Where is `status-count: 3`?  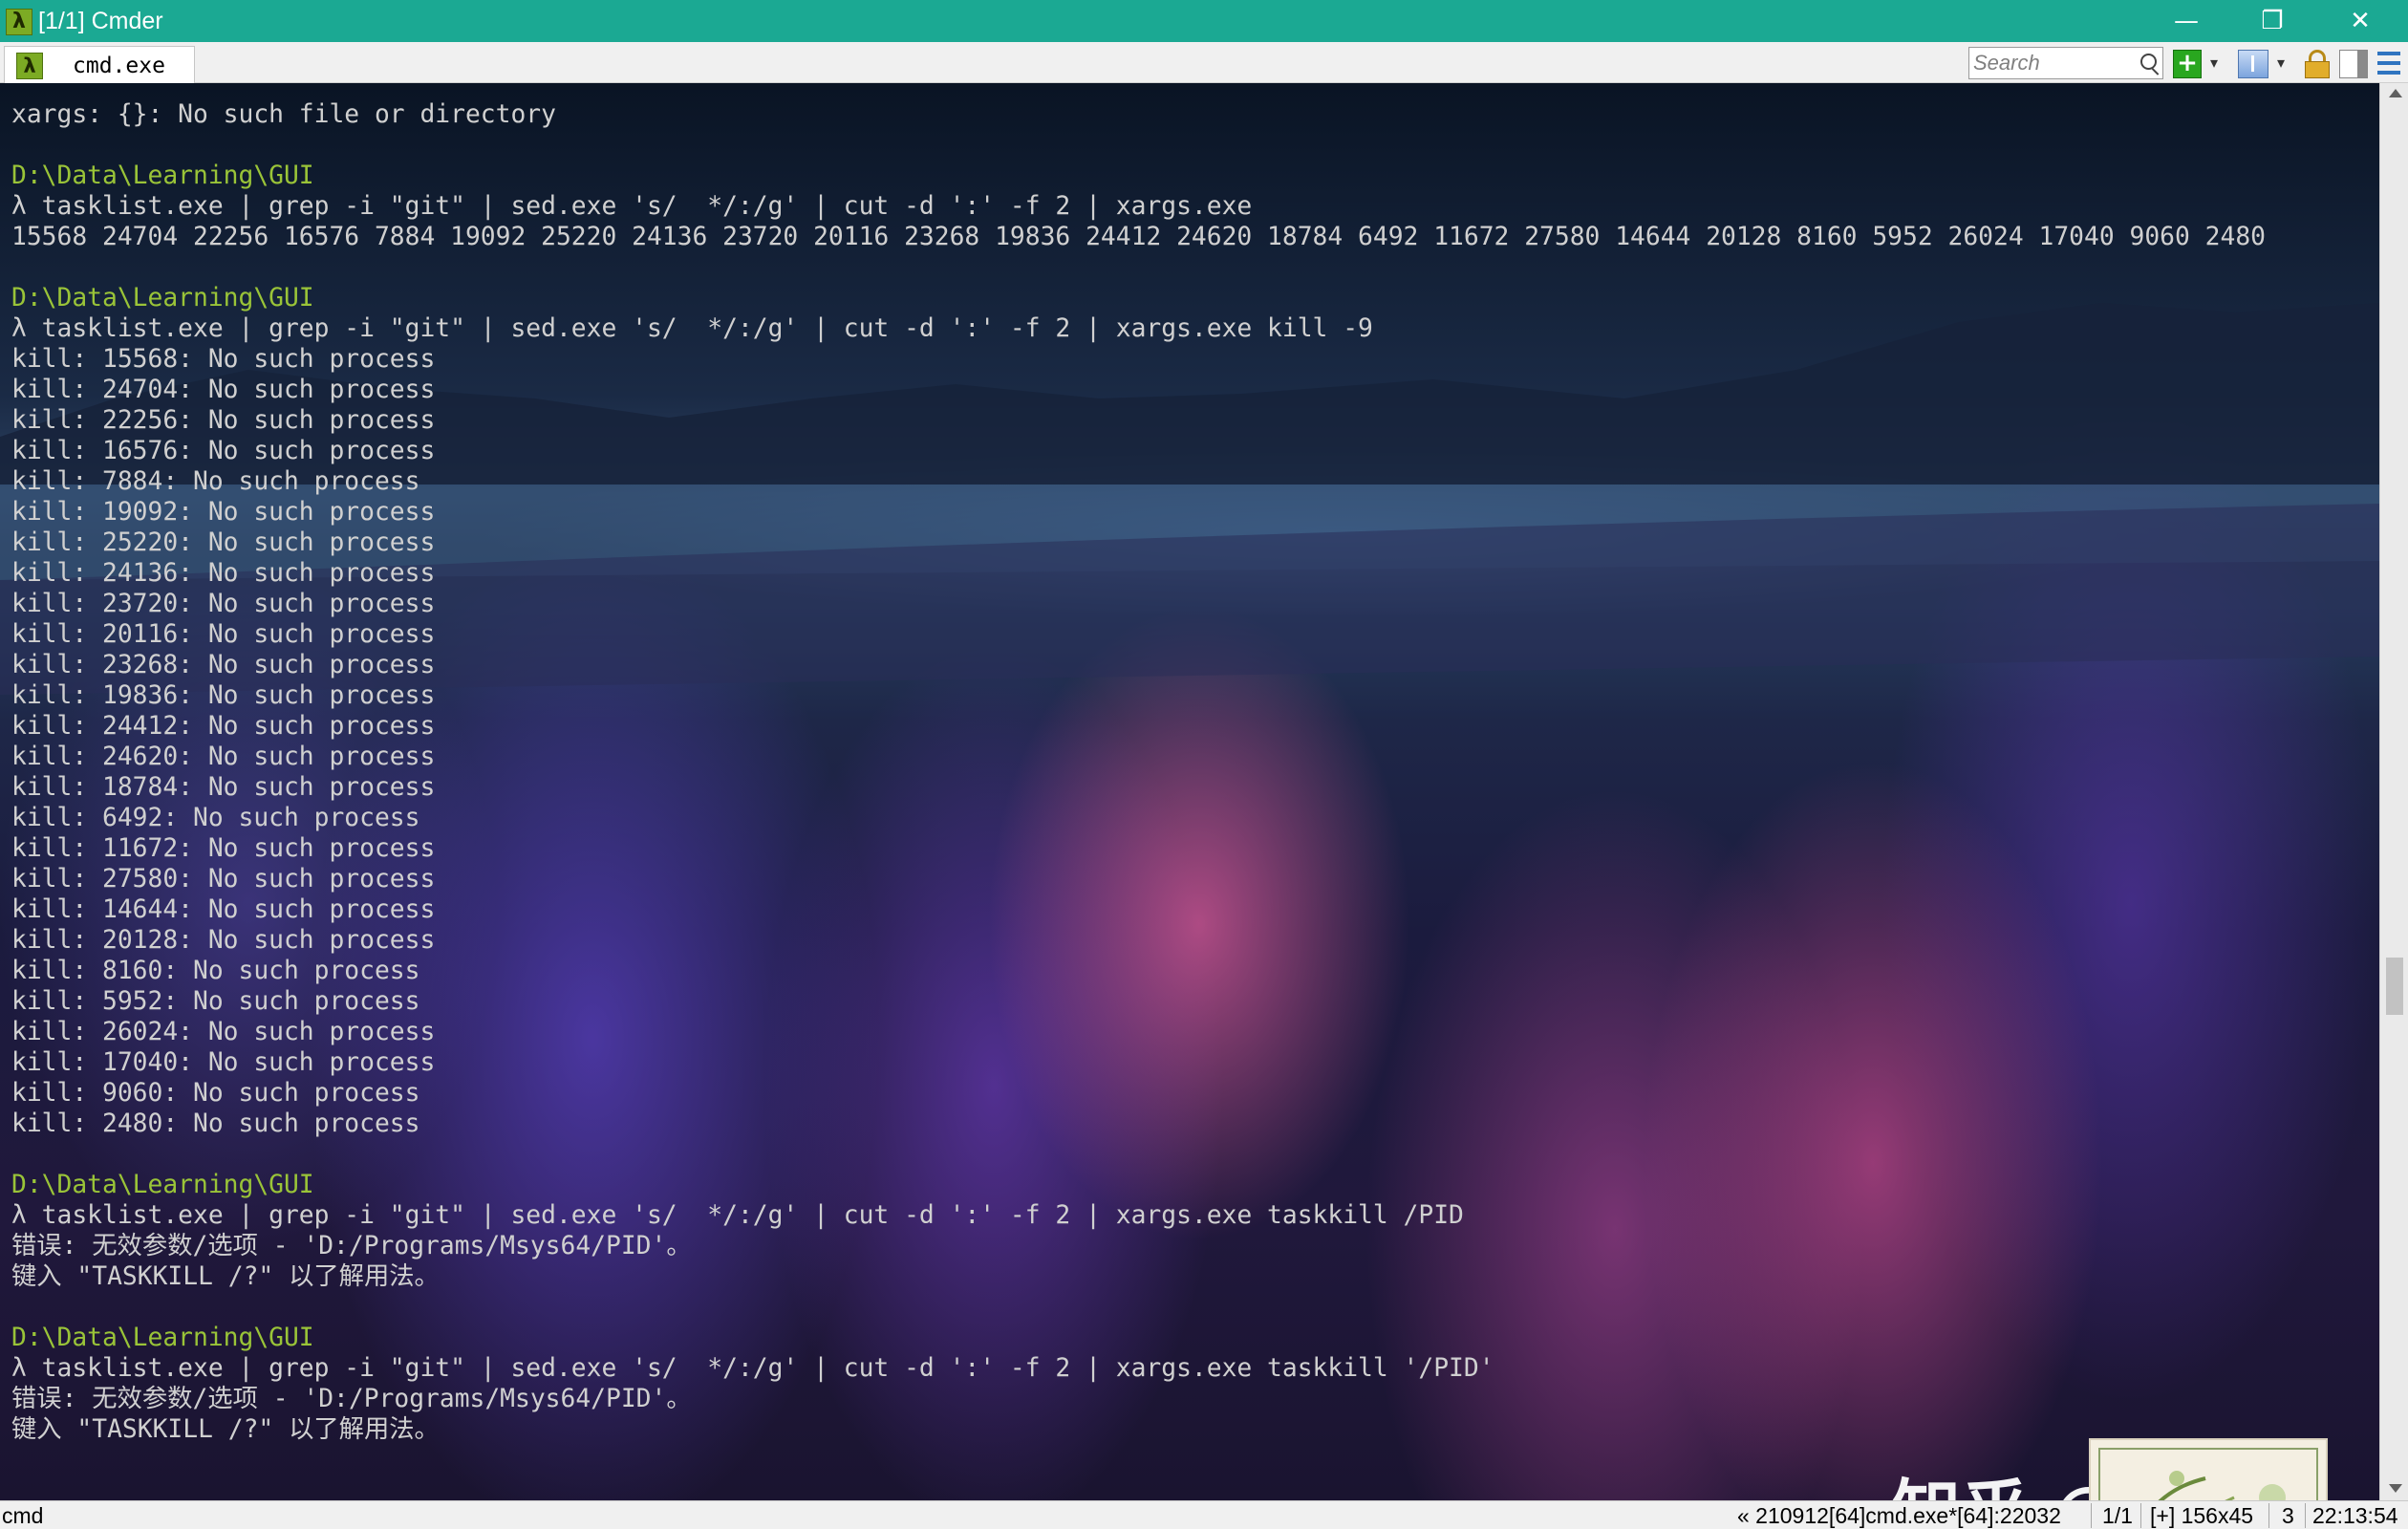 status-count: 3 is located at coordinates (2288, 1515).